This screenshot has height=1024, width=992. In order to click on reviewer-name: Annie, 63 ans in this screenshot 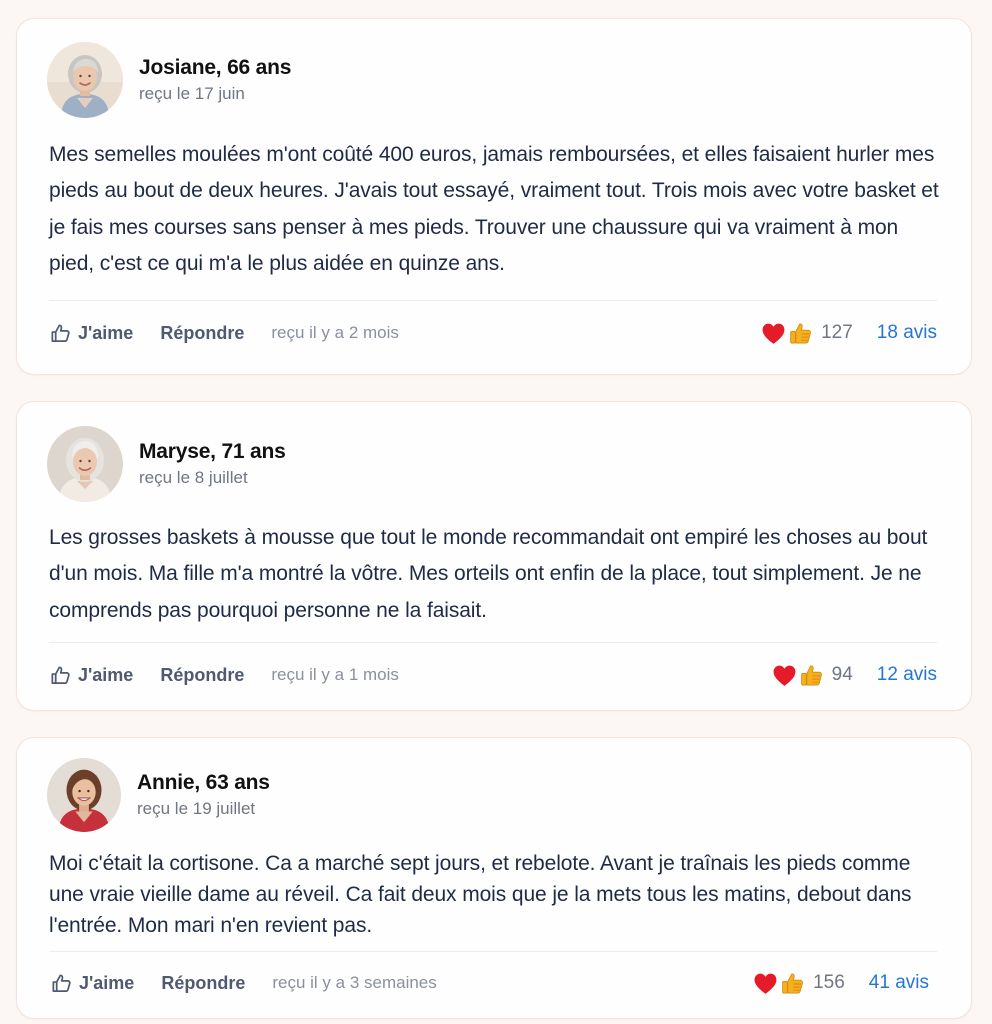, I will do `click(203, 783)`.